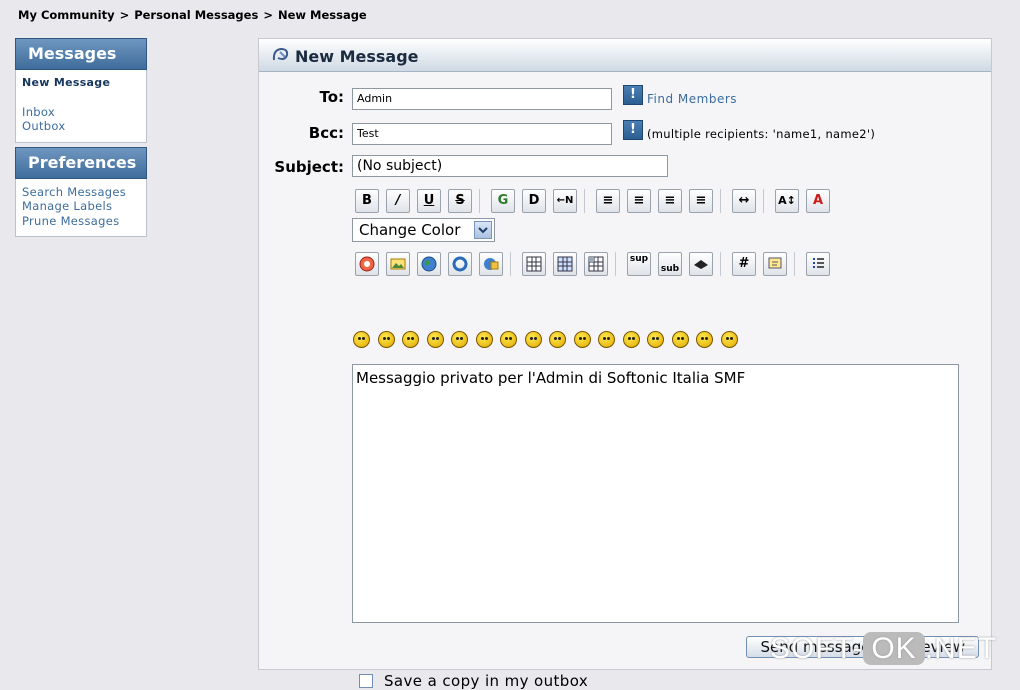 The image size is (1020, 690). I want to click on to-lookup-icon: !, so click(633, 95).